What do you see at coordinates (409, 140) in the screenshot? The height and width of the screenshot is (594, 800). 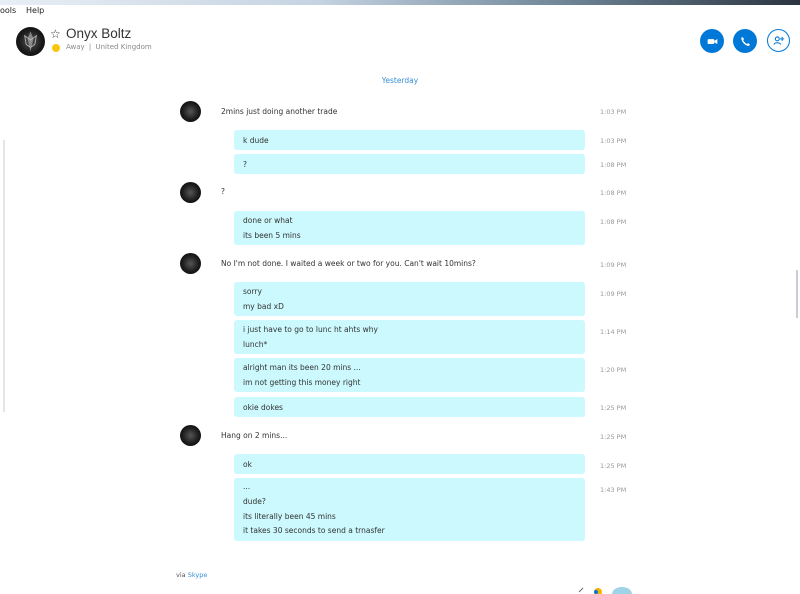 I see `message-bubble: k dude` at bounding box center [409, 140].